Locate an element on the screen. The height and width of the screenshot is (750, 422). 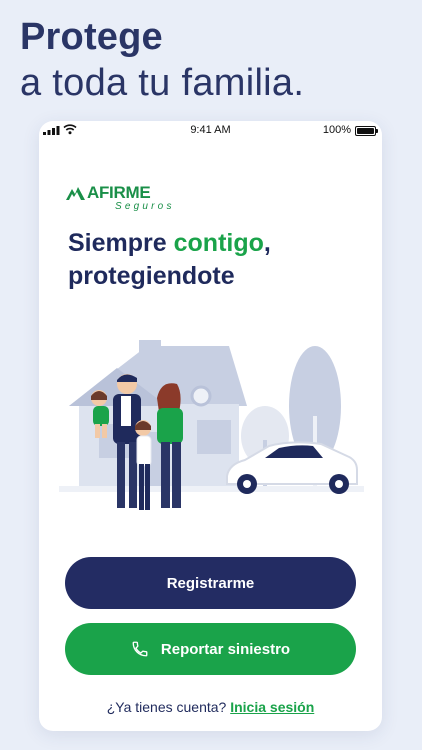
brand-name: AFIRME is located at coordinates (119, 192).